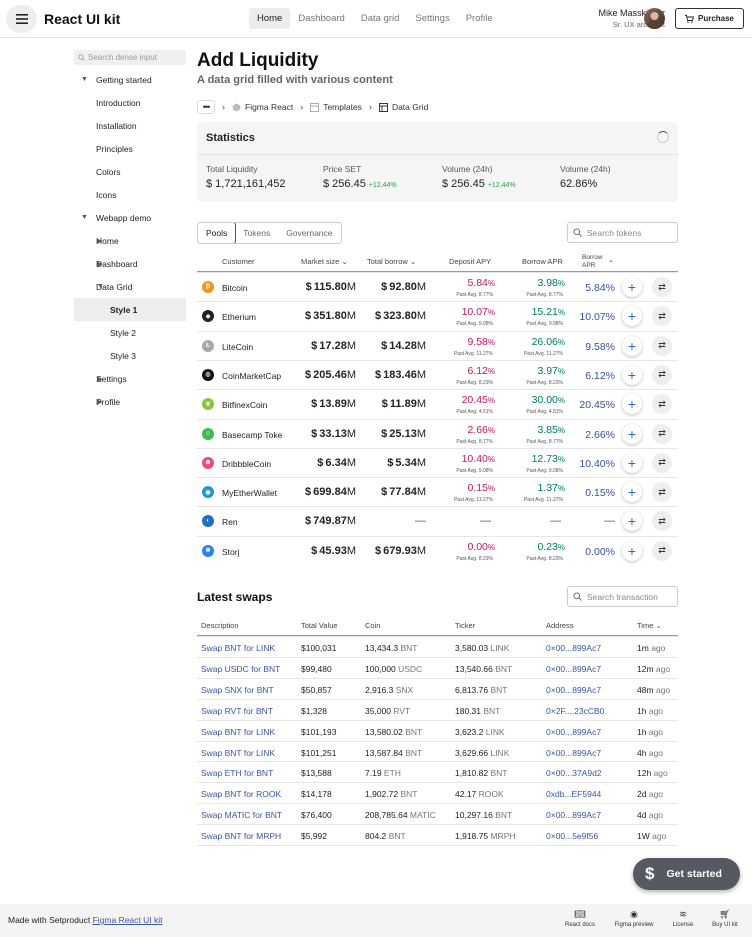 The height and width of the screenshot is (937, 752). What do you see at coordinates (262, 107) in the screenshot?
I see `breadcrumb-figma-react: Figma React` at bounding box center [262, 107].